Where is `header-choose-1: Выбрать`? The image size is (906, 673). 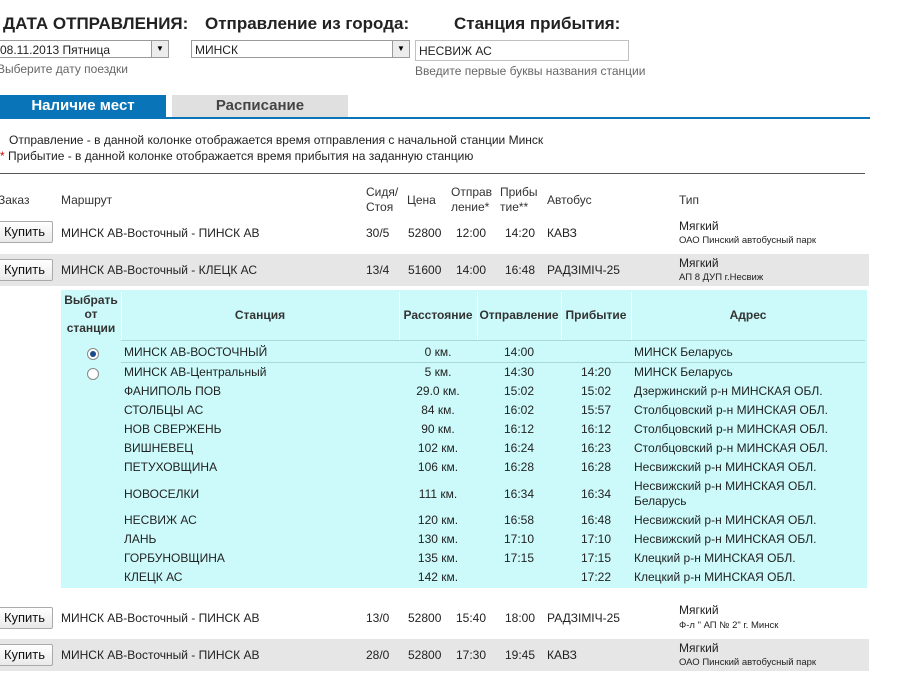 header-choose-1: Выбрать is located at coordinates (91, 300).